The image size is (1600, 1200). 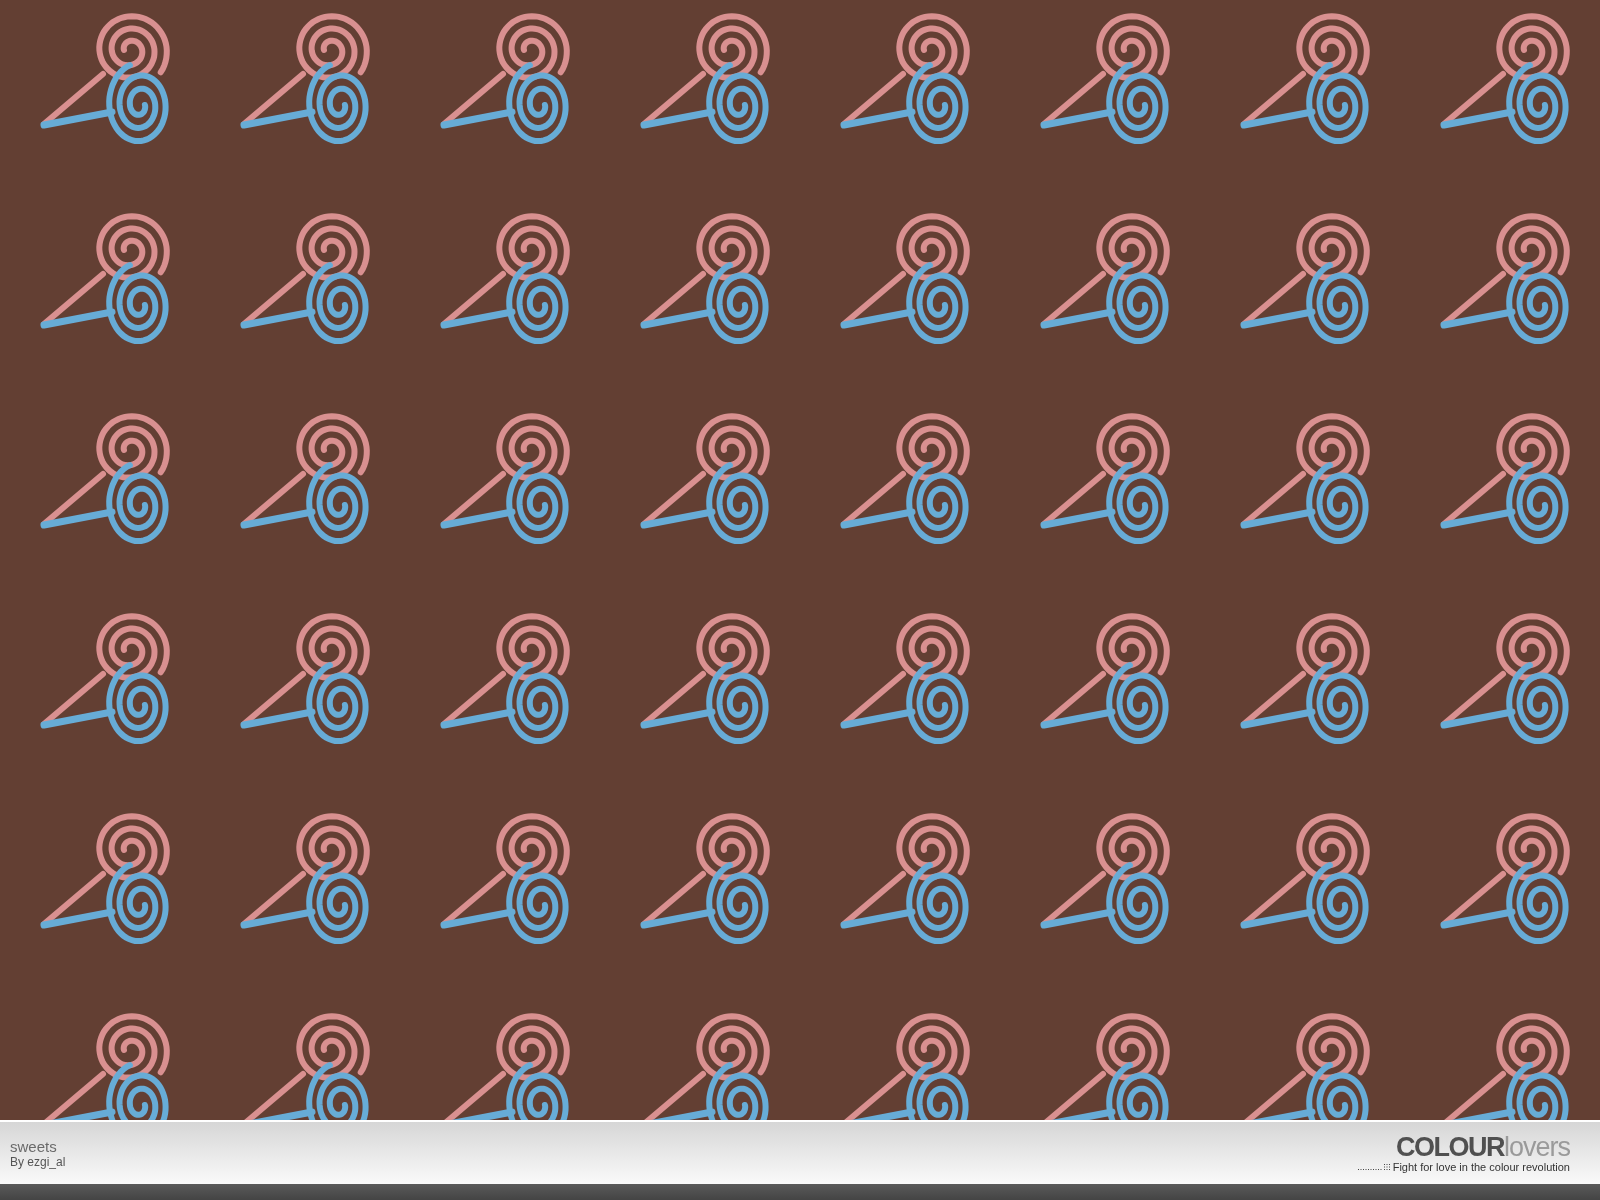 I want to click on pattern-author: By ezgi_al, so click(x=38, y=1161).